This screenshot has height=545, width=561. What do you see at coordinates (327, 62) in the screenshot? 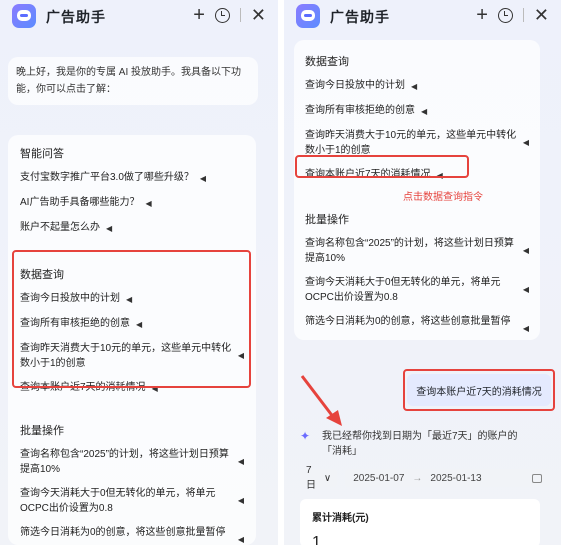
I see `section-title-query: 数据查询` at bounding box center [327, 62].